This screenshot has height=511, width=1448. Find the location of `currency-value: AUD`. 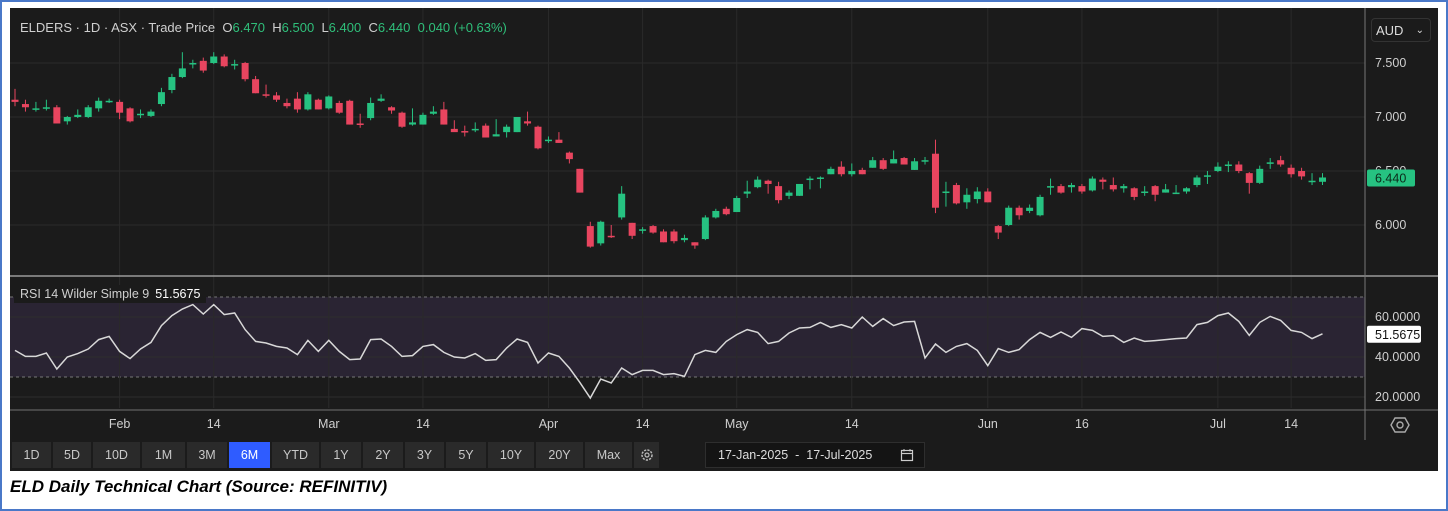

currency-value: AUD is located at coordinates (1390, 30).